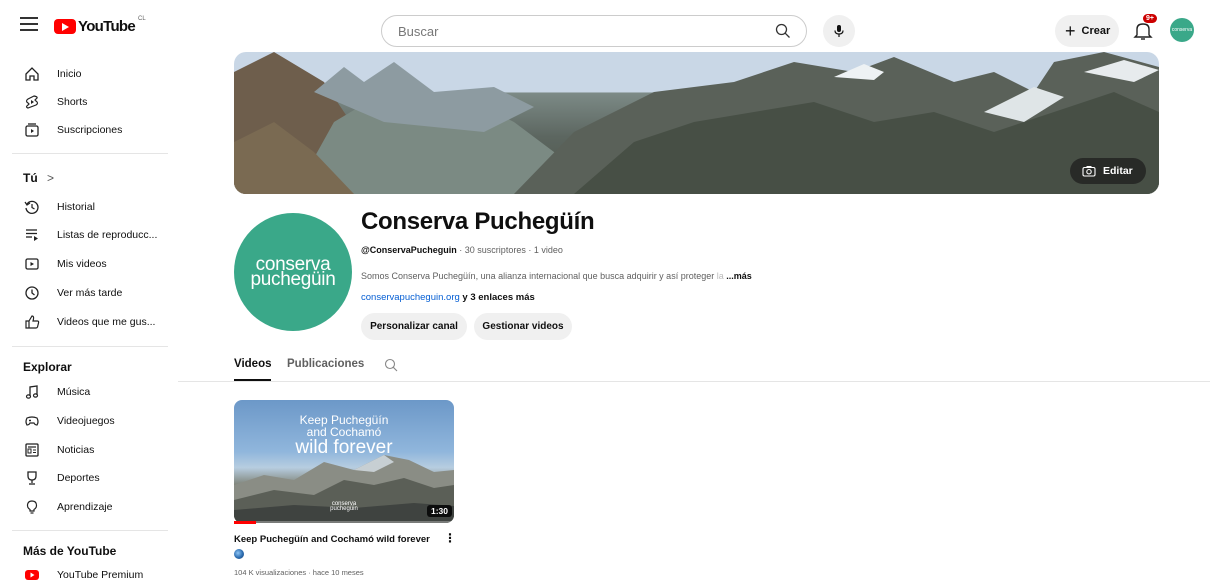 The image size is (1210, 580). I want to click on sidebar-item-label: YouTube Premium, so click(100, 574).